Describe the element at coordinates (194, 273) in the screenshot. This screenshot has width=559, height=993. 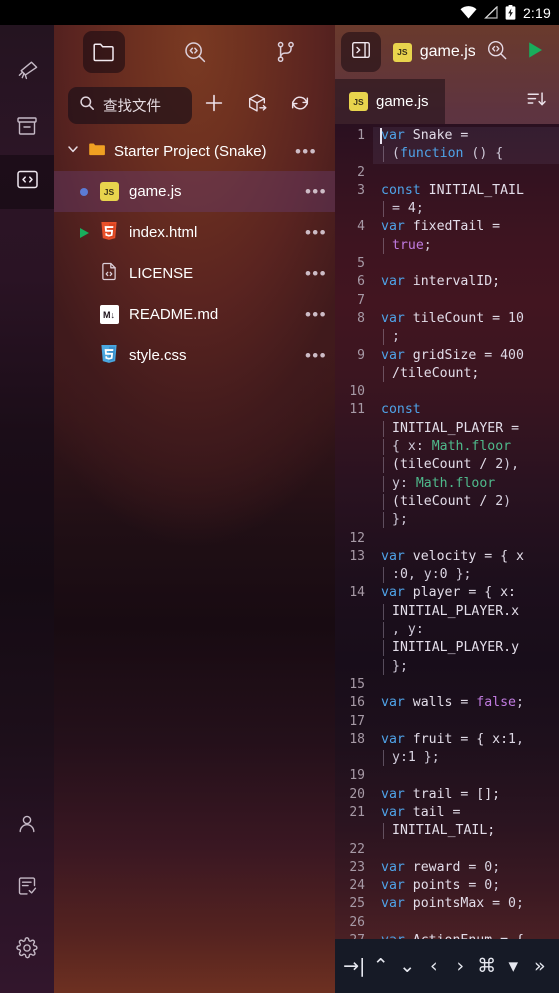
I see `file-row-license: LICENSE •••` at that location.